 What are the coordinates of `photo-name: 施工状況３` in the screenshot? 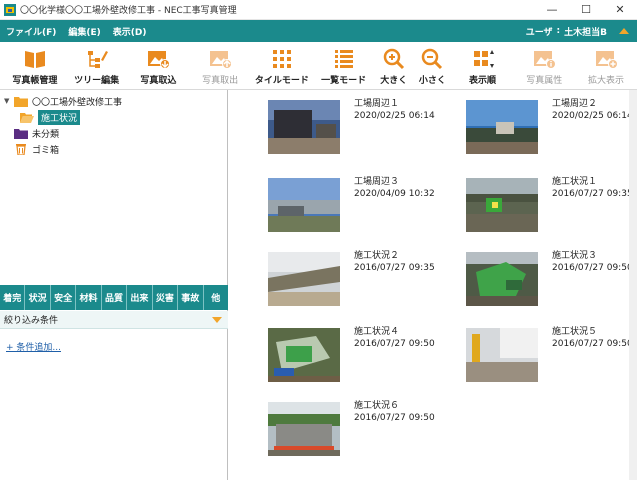 It's located at (575, 256).